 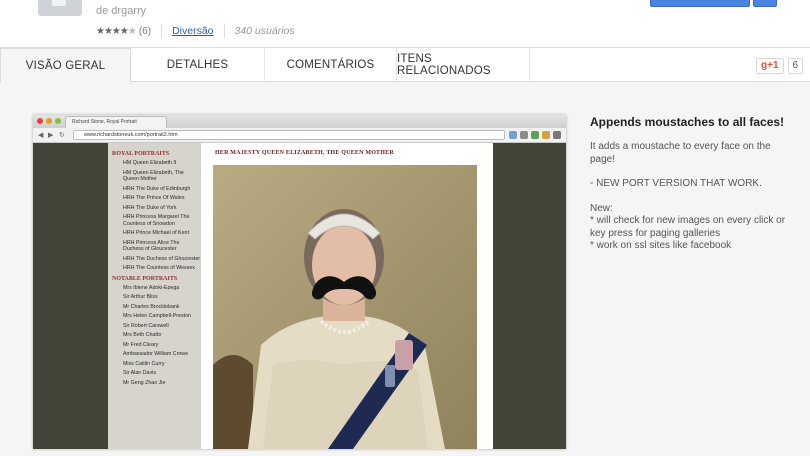 What do you see at coordinates (557, 135) in the screenshot?
I see `wrench-icon` at bounding box center [557, 135].